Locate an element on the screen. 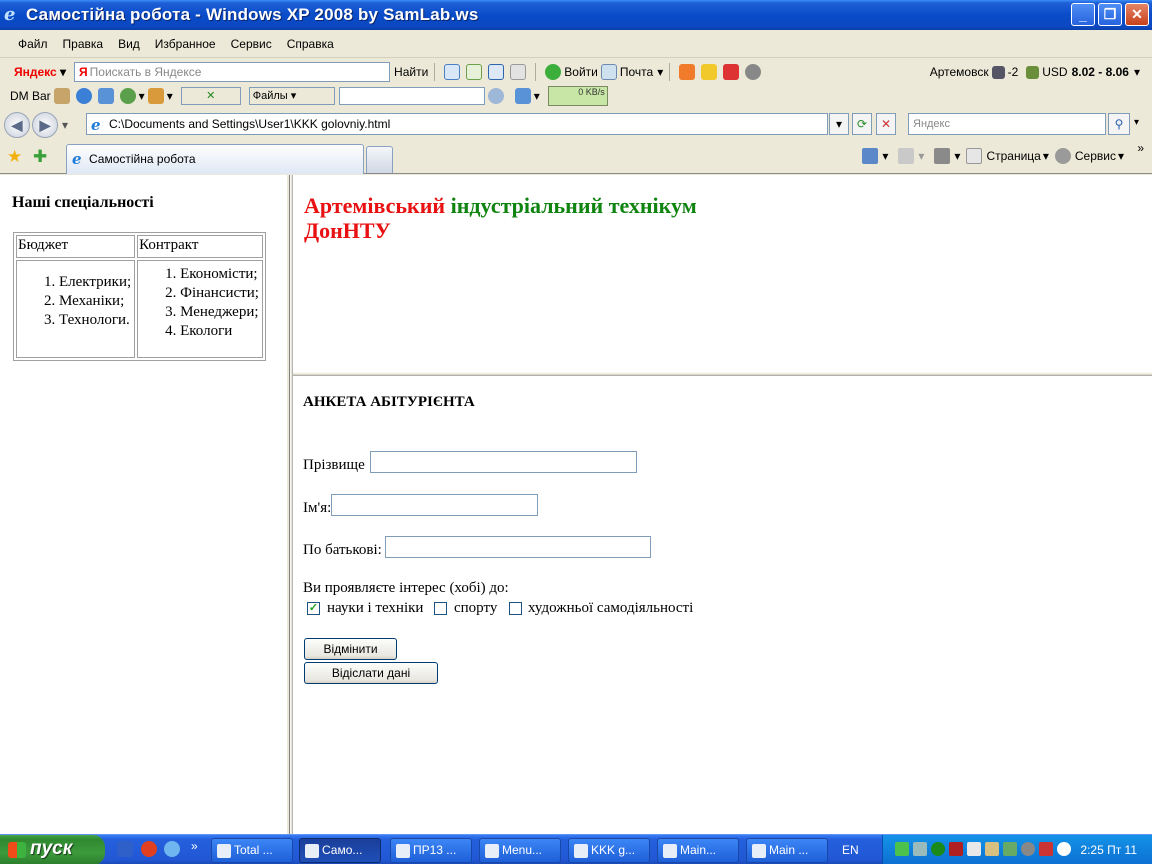 This screenshot has height=864, width=1152. dm-get-icon is located at coordinates (522, 96).